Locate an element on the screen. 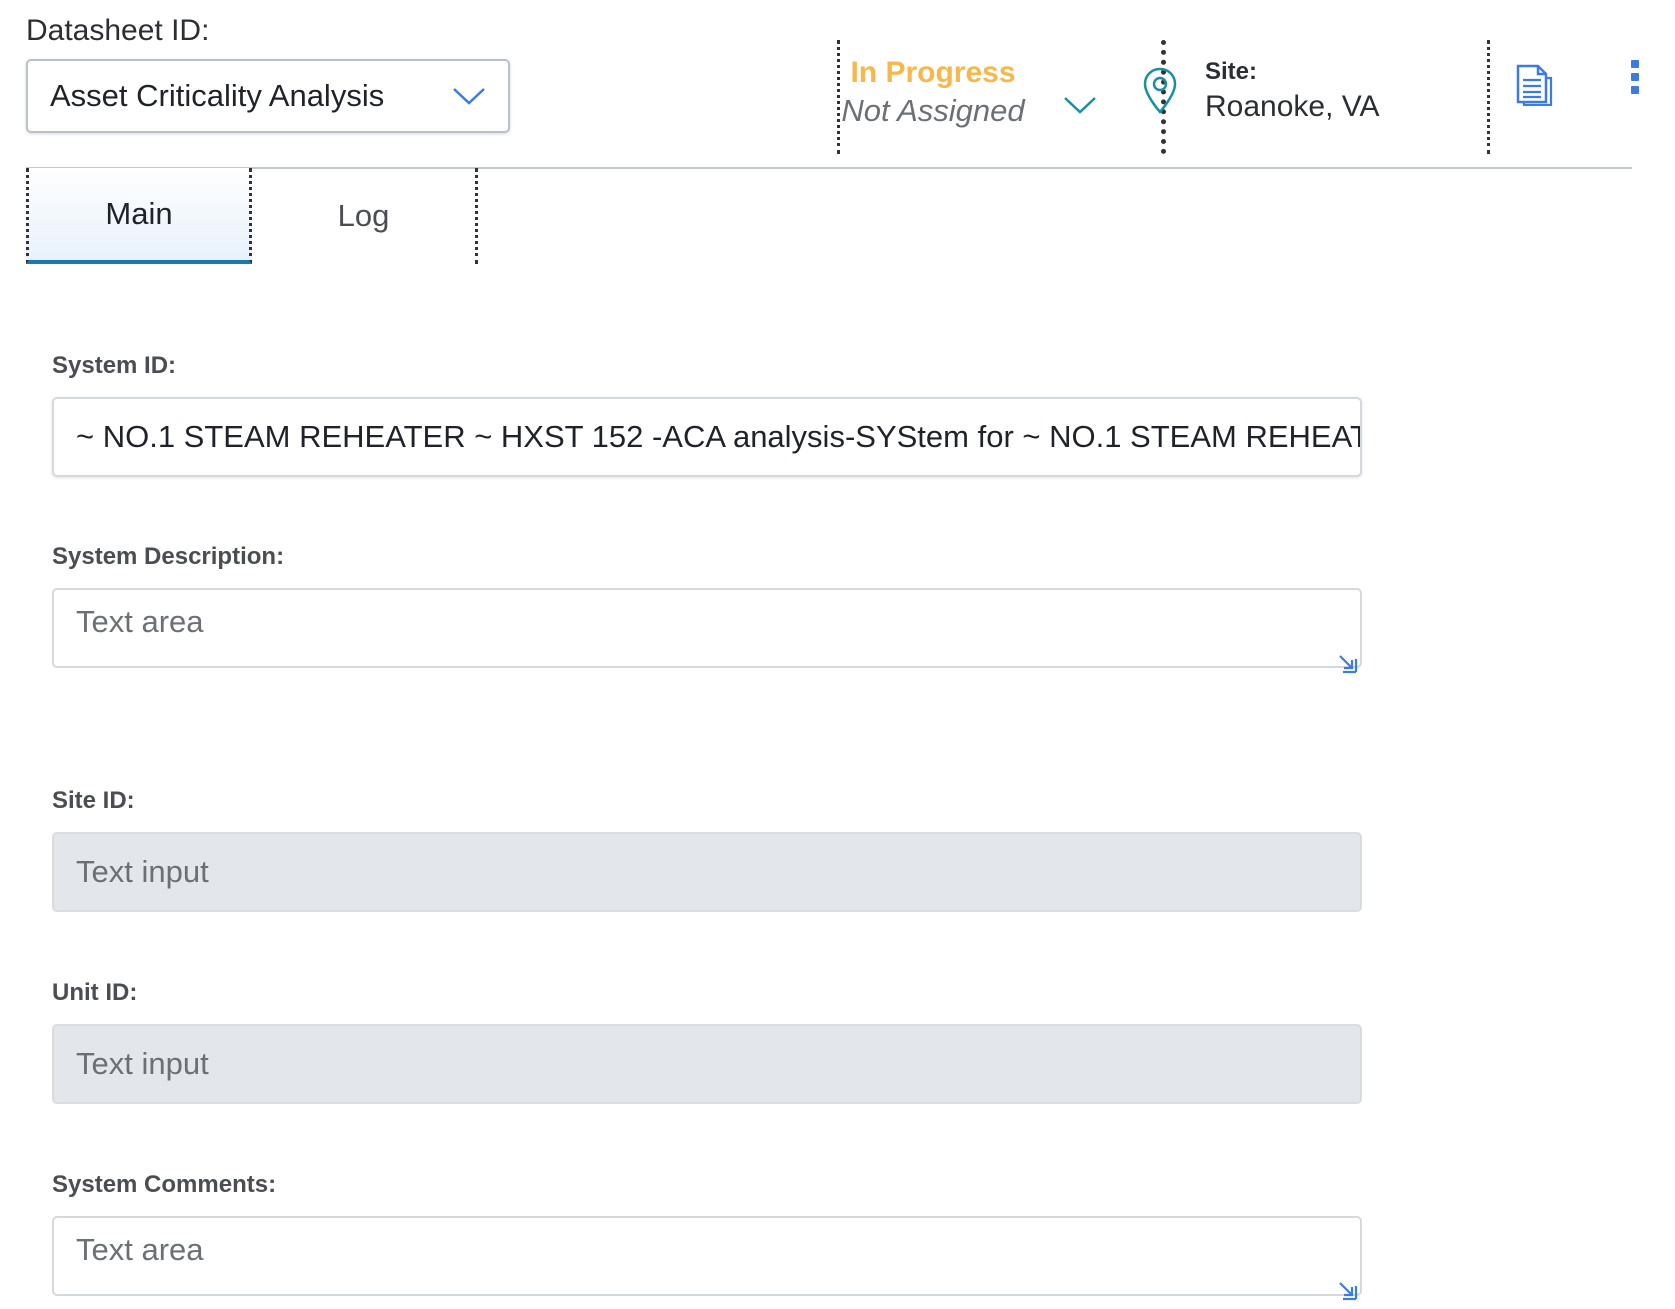  map-pin-icon is located at coordinates (1160, 90).